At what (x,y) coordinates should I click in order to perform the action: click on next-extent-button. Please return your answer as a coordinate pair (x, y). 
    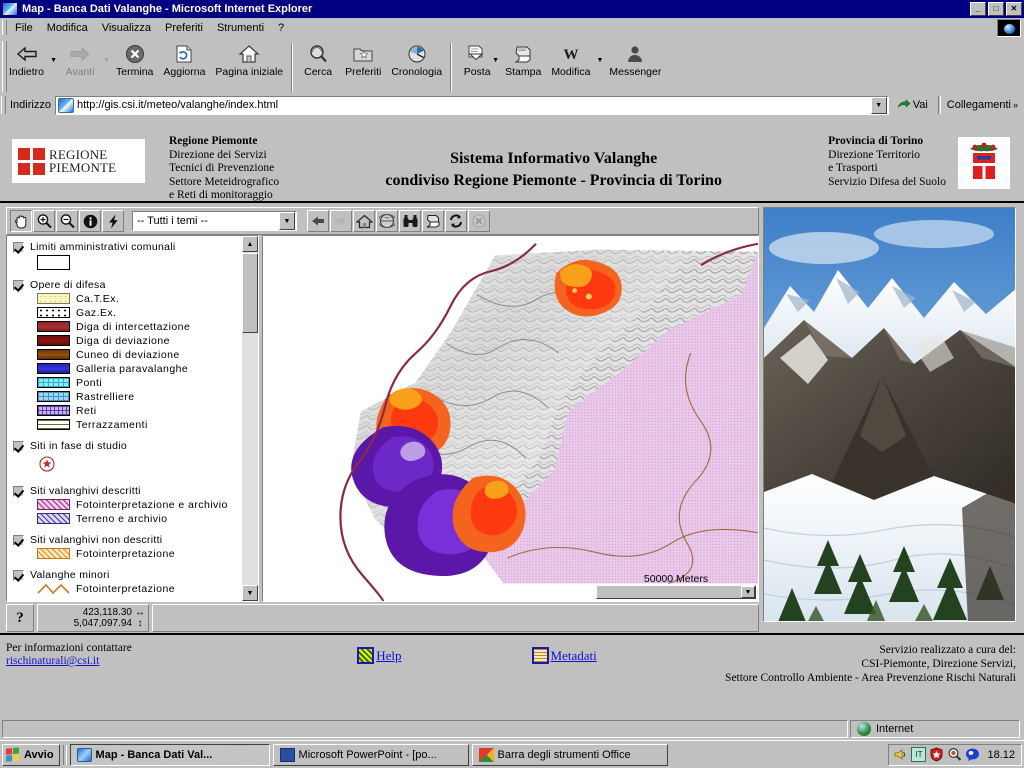
    Looking at the image, I should click on (341, 221).